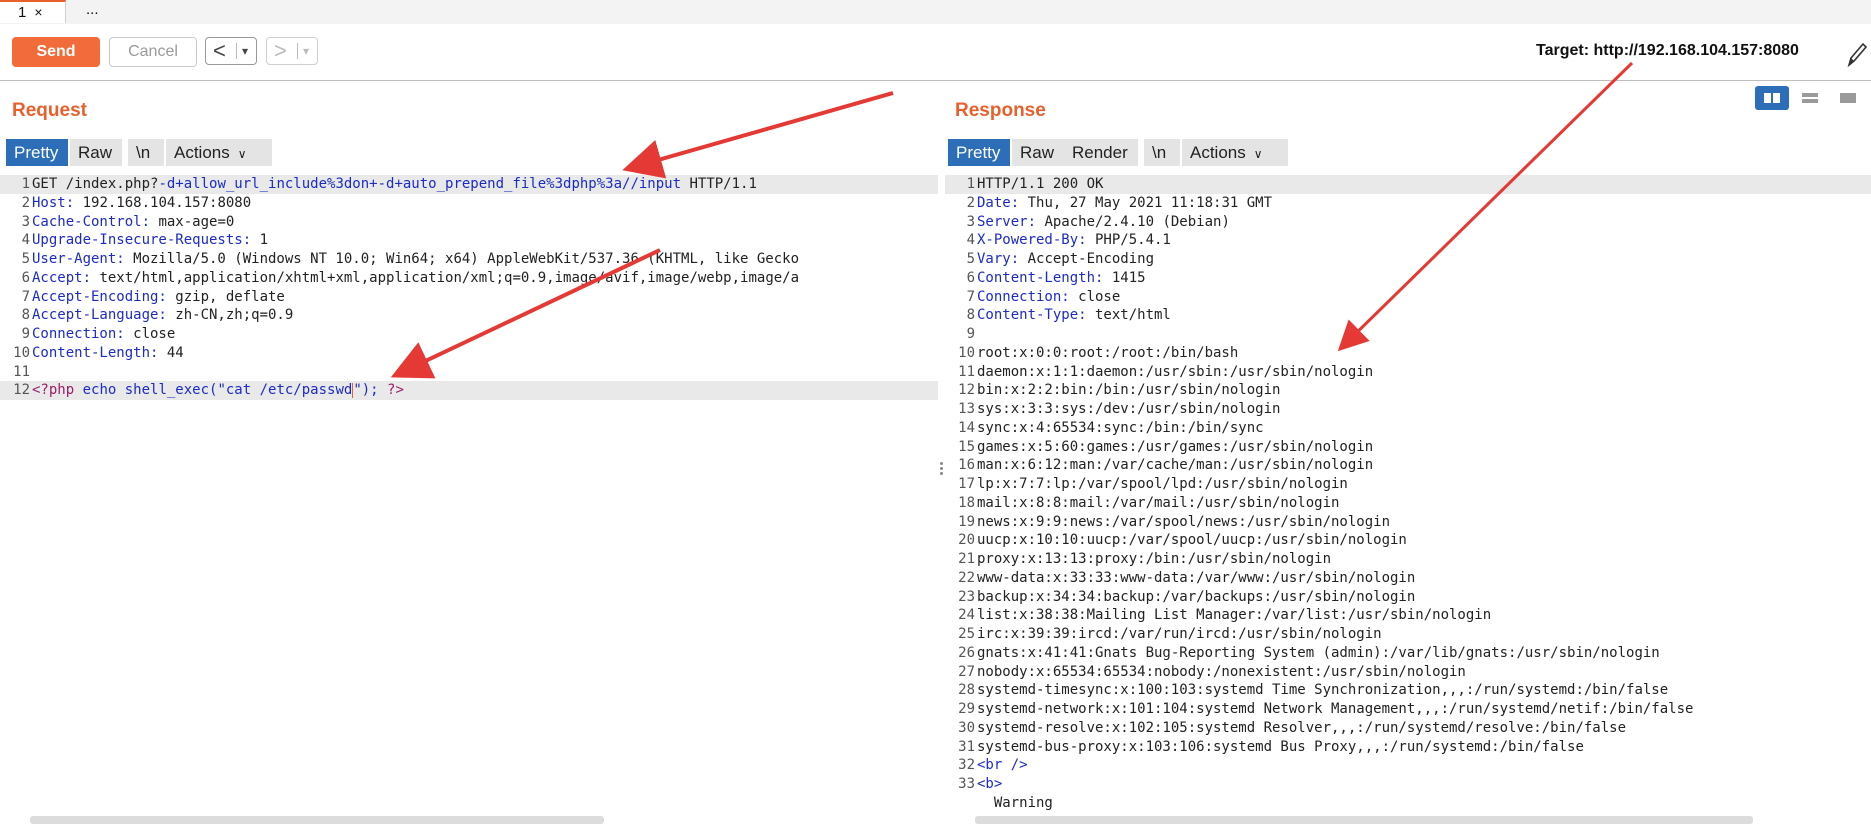 This screenshot has height=824, width=1871. Describe the element at coordinates (942, 472) in the screenshot. I see `panel-splitter` at that location.